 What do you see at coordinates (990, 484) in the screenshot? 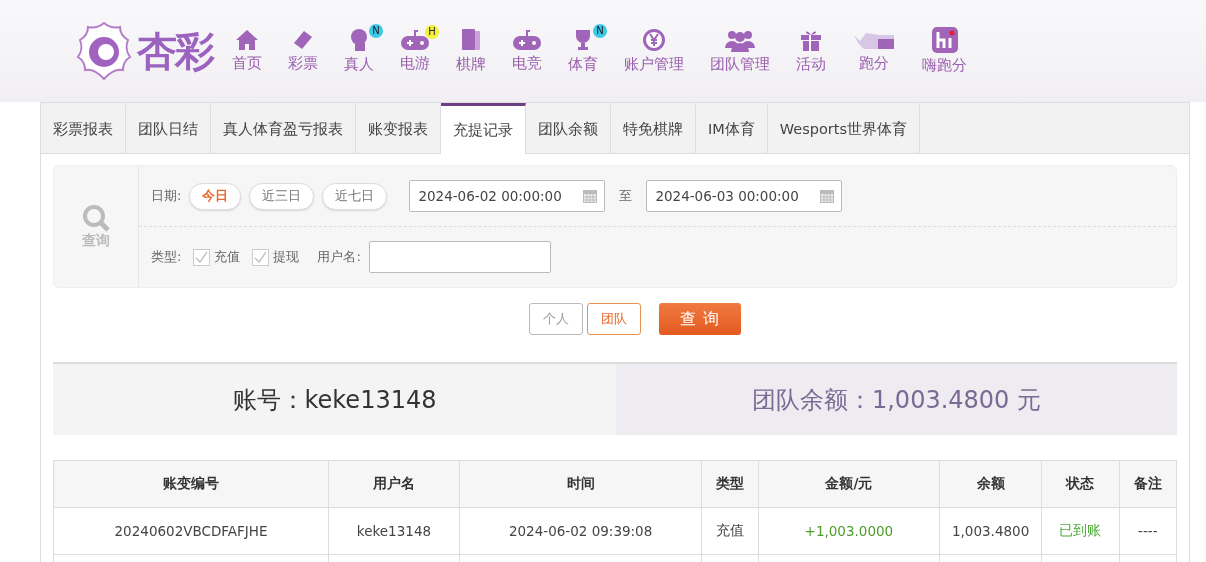
I see `column-header: 余额` at bounding box center [990, 484].